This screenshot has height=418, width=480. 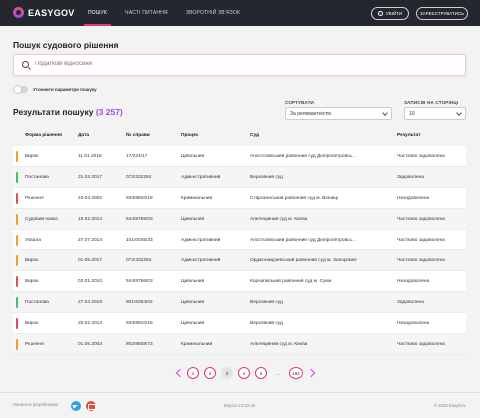 I want to click on footer-copyright: © 2019 EasyGov, so click(x=450, y=405).